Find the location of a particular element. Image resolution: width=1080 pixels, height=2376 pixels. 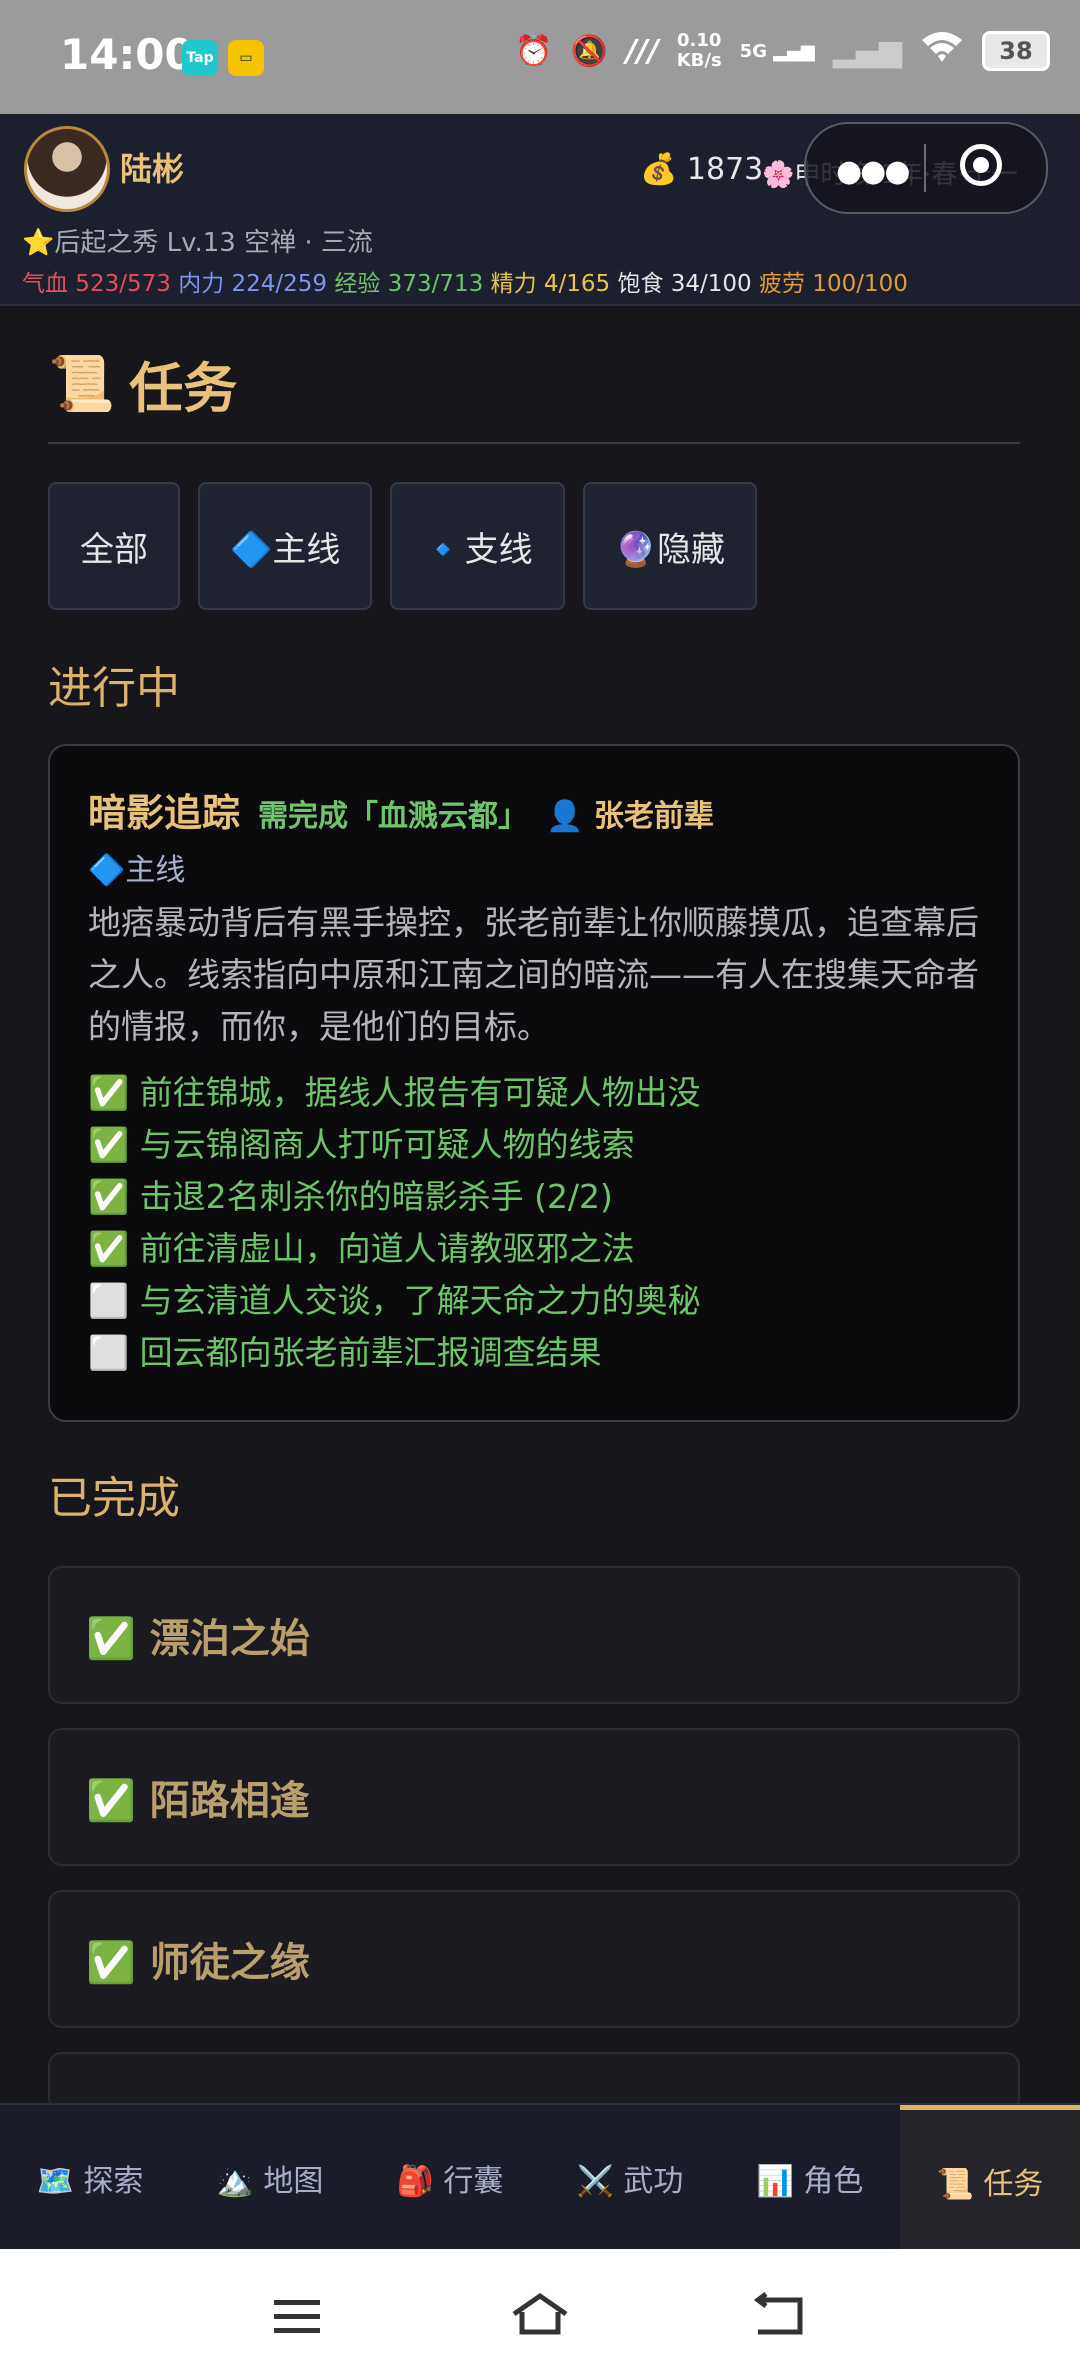

miniprogram-capsule: ●●● is located at coordinates (926, 168).